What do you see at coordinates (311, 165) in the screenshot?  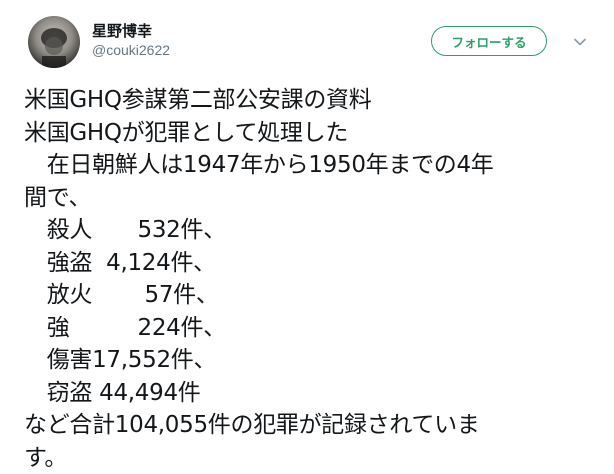 I see `tweet-text-line: 在日朝鮮人は1947年から1950年までの4年` at bounding box center [311, 165].